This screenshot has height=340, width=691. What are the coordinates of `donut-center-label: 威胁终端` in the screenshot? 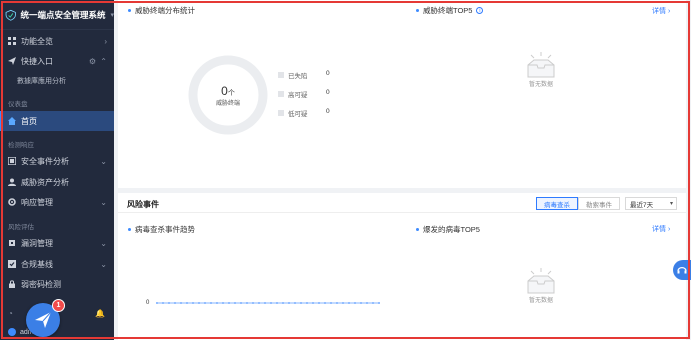 It's located at (227, 104).